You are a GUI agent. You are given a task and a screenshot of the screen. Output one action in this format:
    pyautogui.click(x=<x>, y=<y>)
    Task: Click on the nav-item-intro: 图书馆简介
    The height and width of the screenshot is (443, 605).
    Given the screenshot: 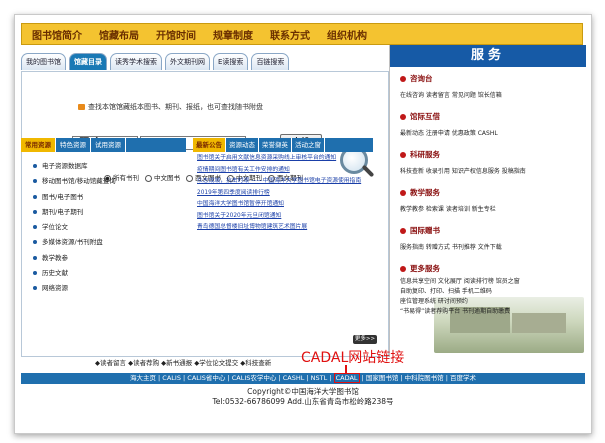 What is the action you would take?
    pyautogui.click(x=57, y=34)
    